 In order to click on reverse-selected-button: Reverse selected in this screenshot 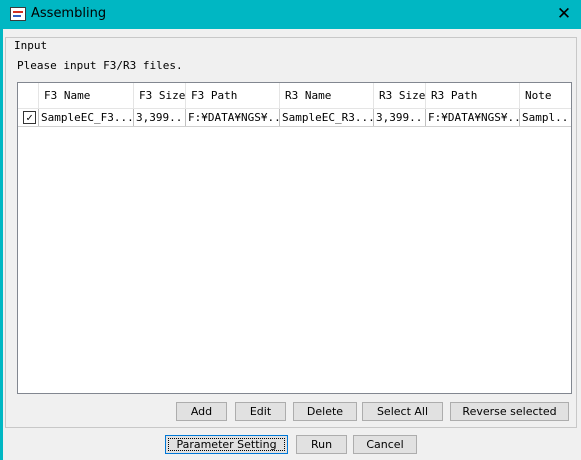, I will do `click(509, 411)`.